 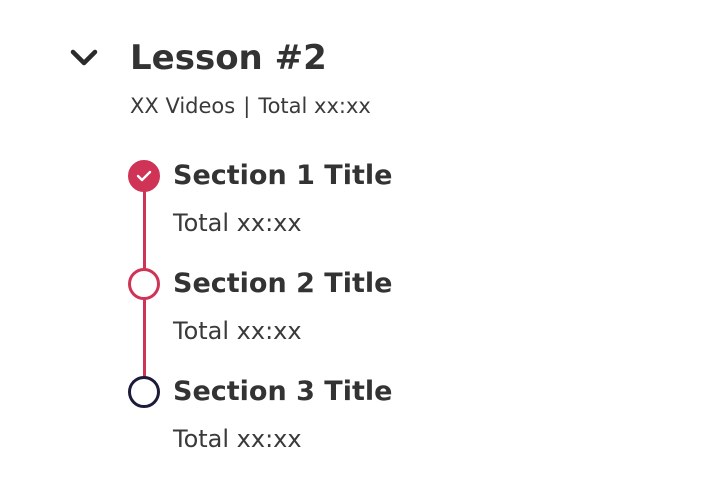 I want to click on lesson-video-count: XX Videos, so click(x=183, y=106).